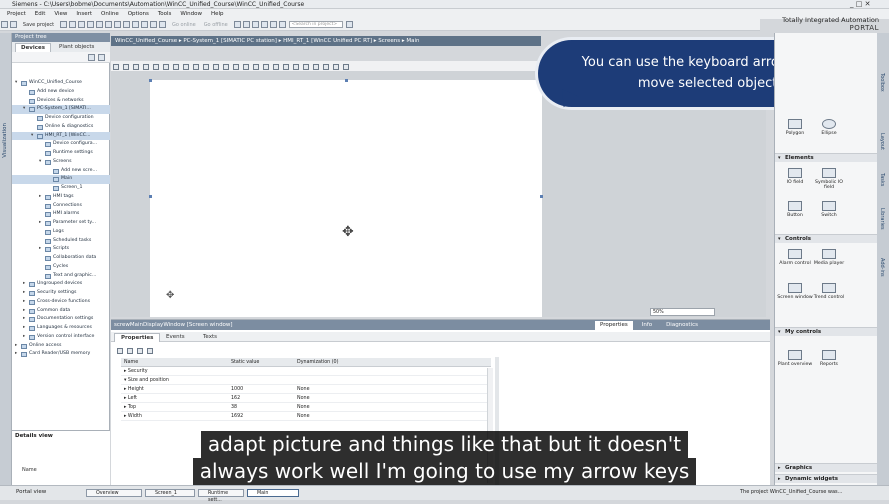  Describe the element at coordinates (882, 82) in the screenshot. I see `tab-toolbox: Toolbox` at that location.